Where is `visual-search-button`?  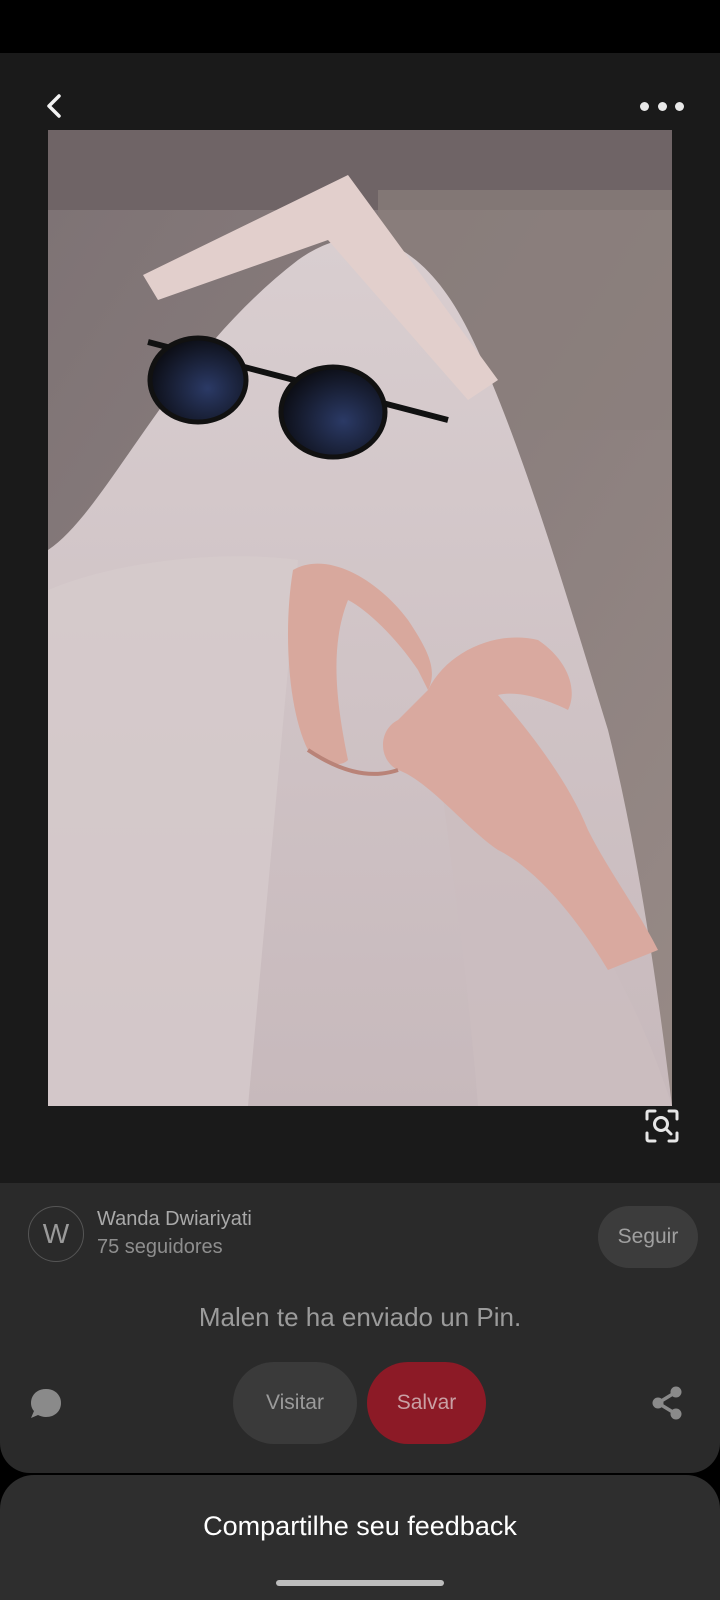 visual-search-button is located at coordinates (662, 1126).